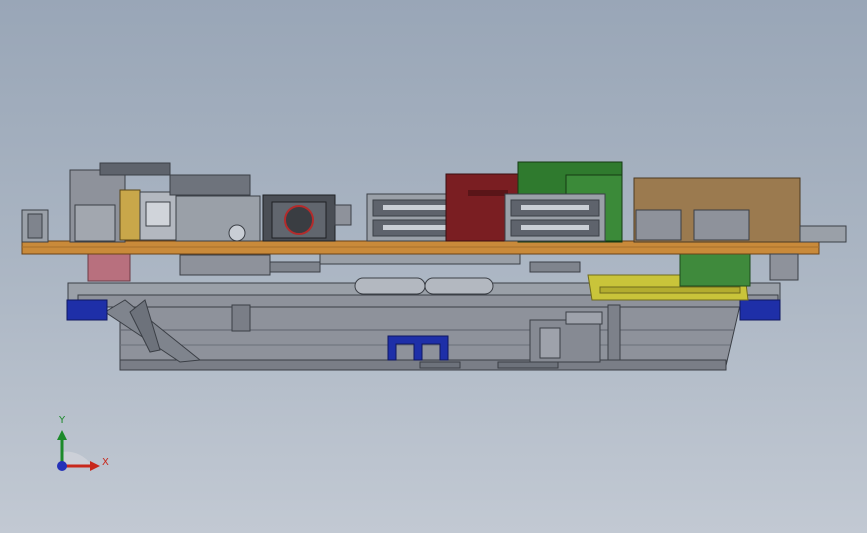 The width and height of the screenshot is (867, 533). Describe the element at coordinates (307, 218) in the screenshot. I see `barrel-jack` at that location.